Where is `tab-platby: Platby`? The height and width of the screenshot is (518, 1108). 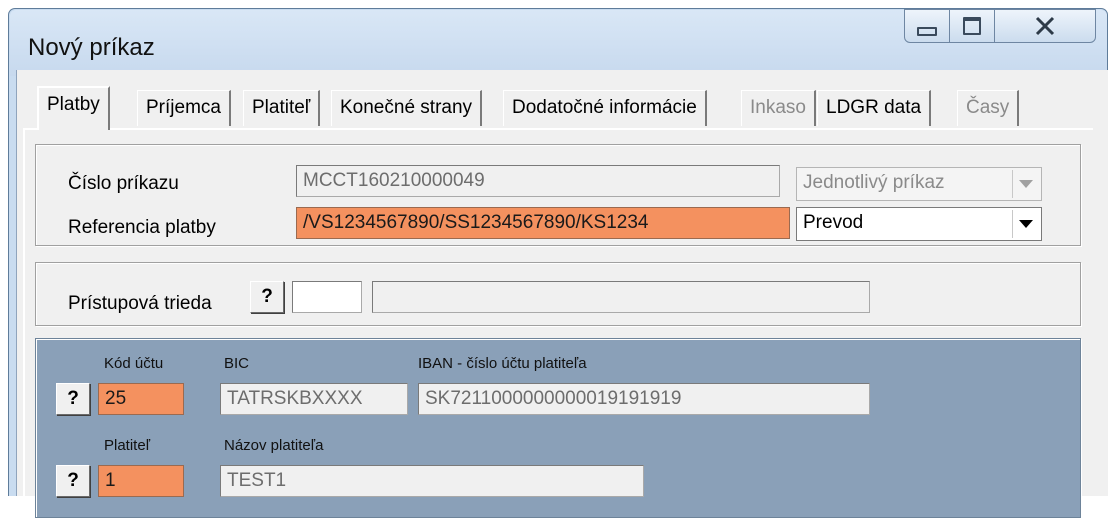
tab-platby: Platby is located at coordinates (73, 108).